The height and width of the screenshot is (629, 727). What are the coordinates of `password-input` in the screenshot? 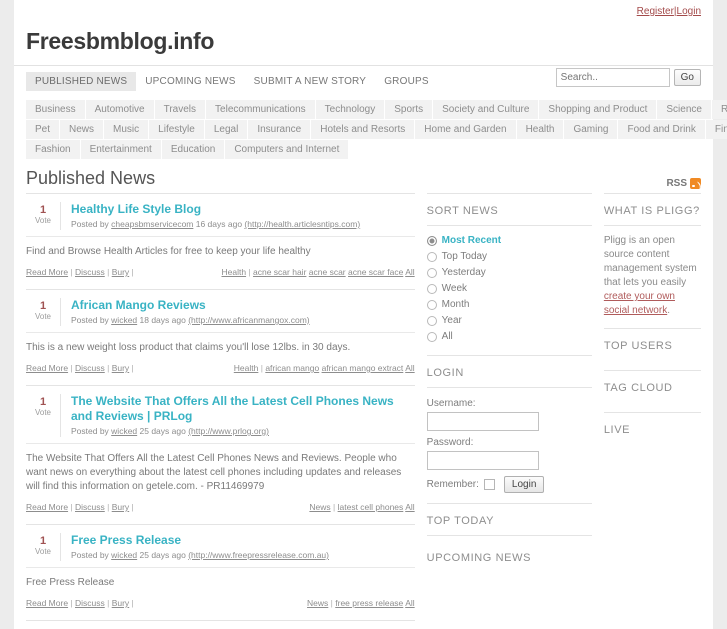 It's located at (482, 460).